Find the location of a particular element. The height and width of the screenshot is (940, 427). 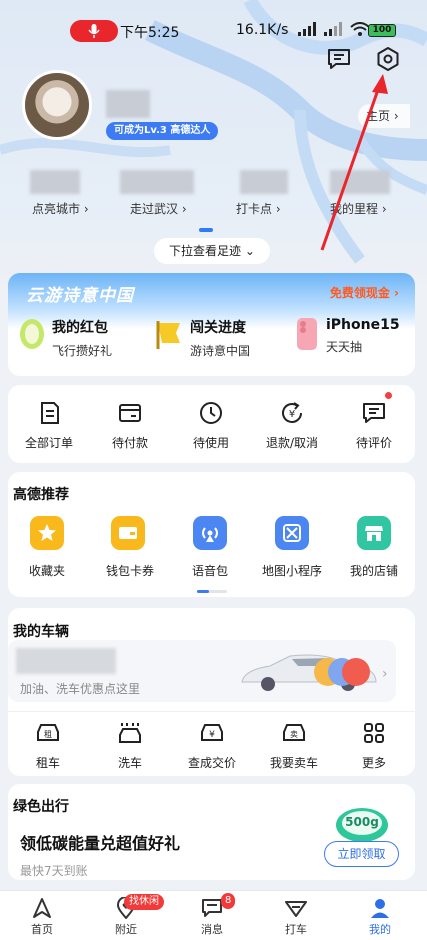

settings-button is located at coordinates (388, 59).